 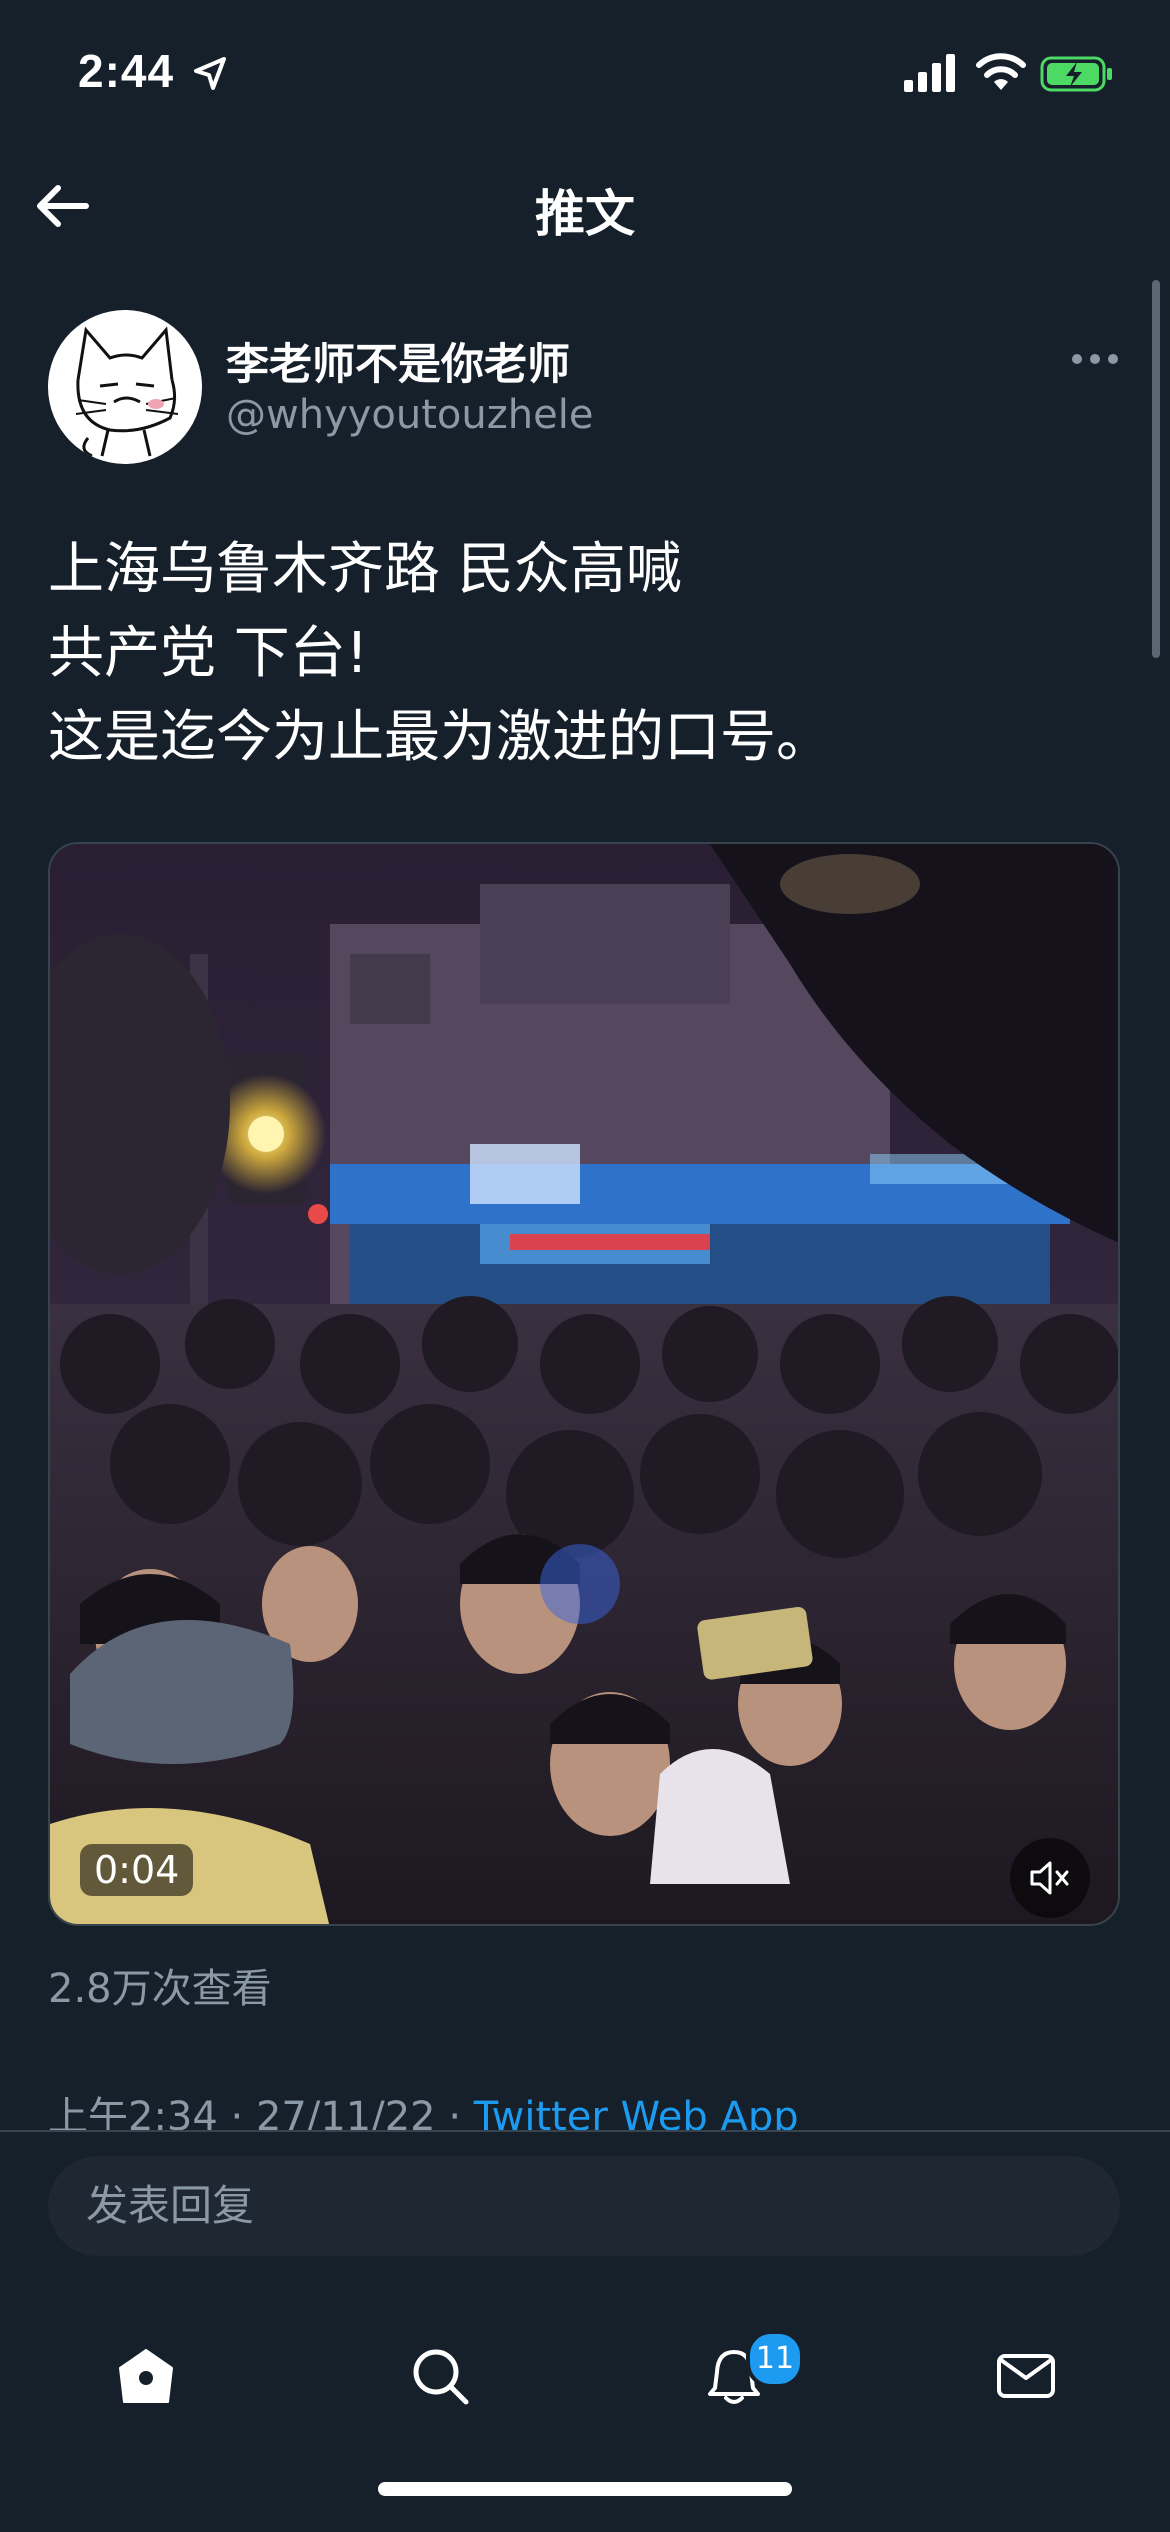 I want to click on app-header: 推文, so click(x=585, y=206).